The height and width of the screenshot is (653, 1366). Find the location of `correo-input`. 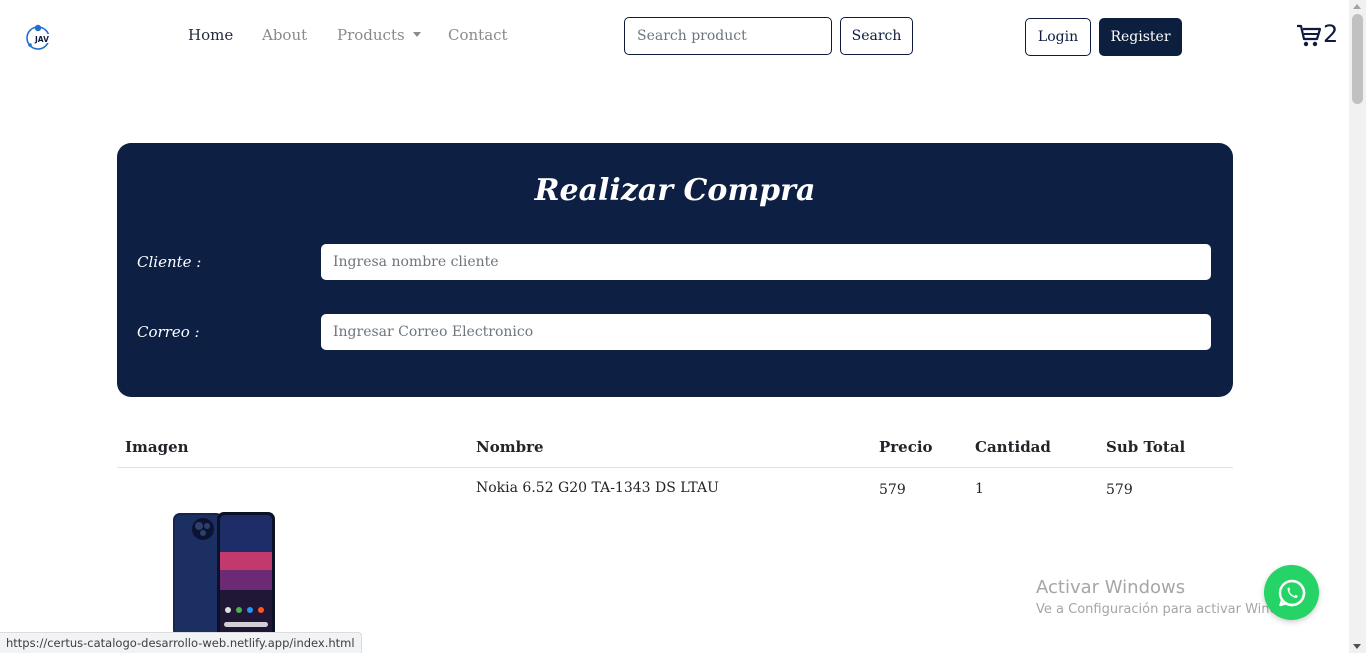

correo-input is located at coordinates (766, 332).